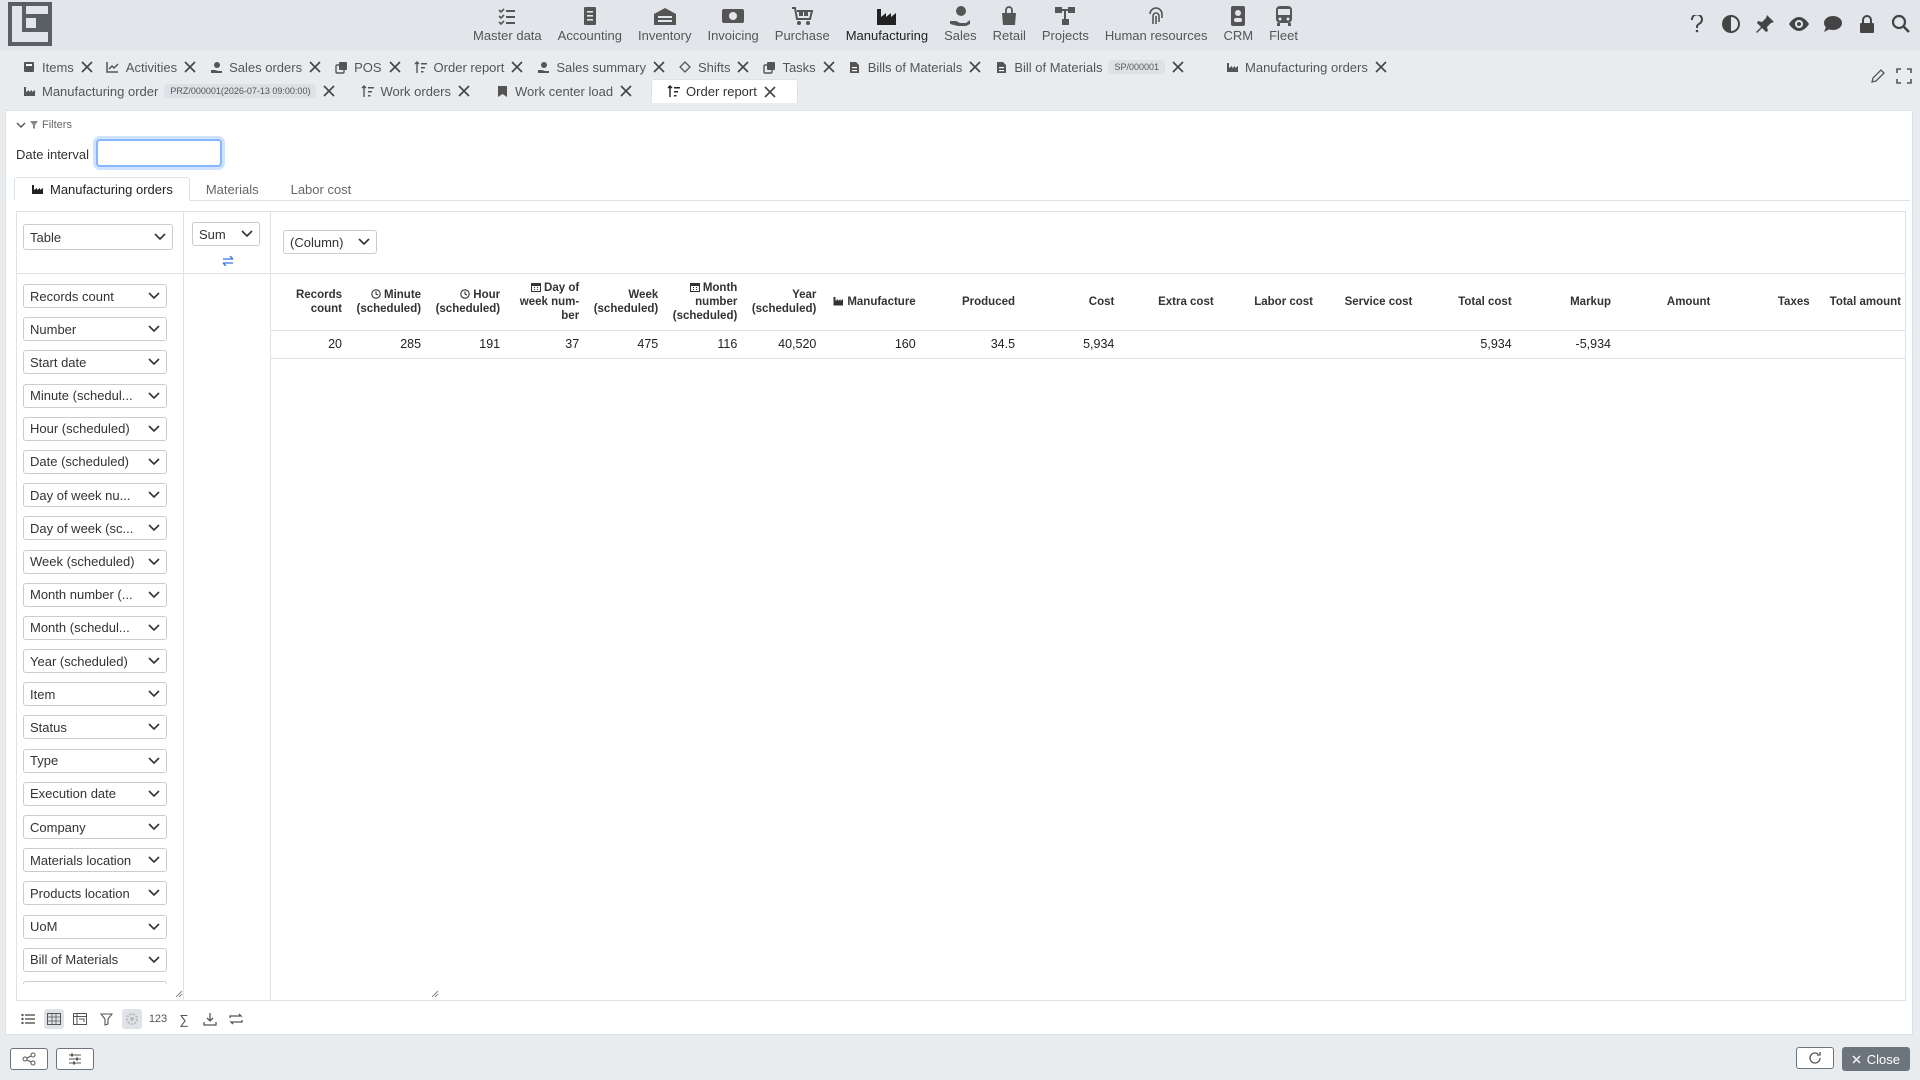 This screenshot has width=1920, height=1080. Describe the element at coordinates (210, 1019) in the screenshot. I see `download-icon` at that location.